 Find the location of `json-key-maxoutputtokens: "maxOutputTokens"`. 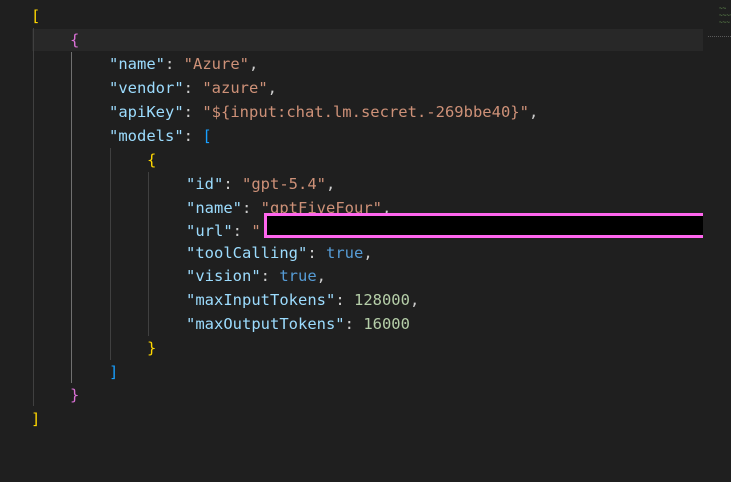

json-key-maxoutputtokens: "maxOutputTokens" is located at coordinates (265, 324).